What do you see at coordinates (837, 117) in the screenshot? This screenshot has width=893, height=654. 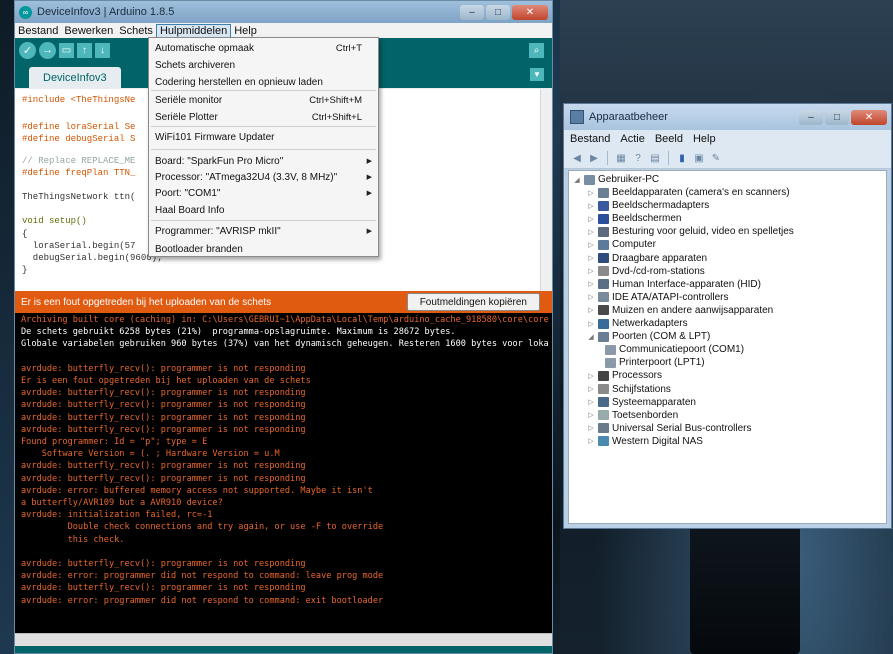 I see `dm-maximize-button: □` at bounding box center [837, 117].